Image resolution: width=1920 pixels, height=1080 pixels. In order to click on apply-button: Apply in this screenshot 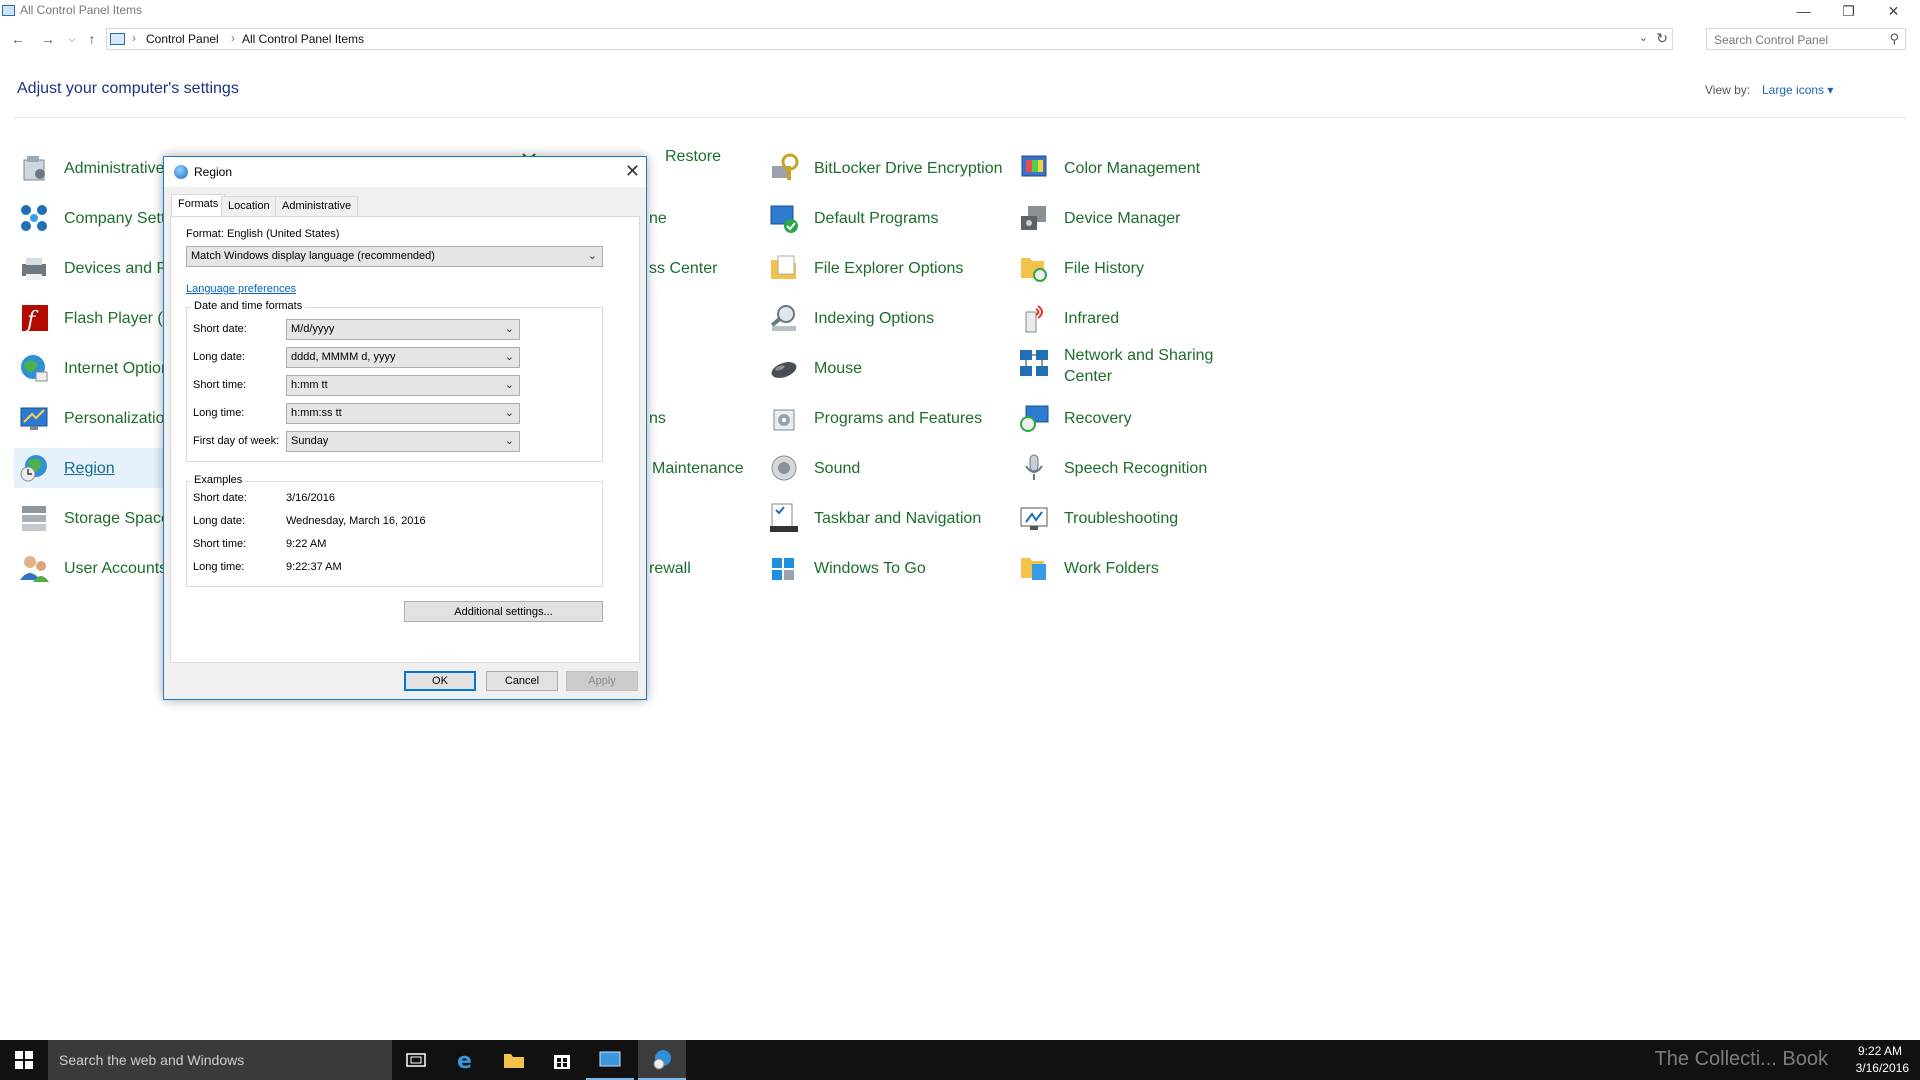, I will do `click(602, 681)`.